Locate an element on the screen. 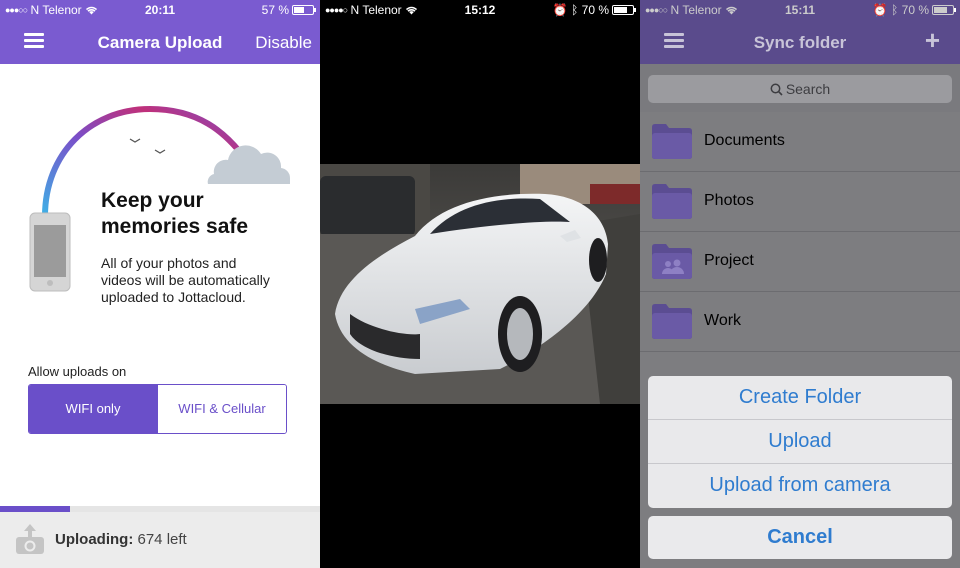 The height and width of the screenshot is (568, 960). folder-row-photos: Photos is located at coordinates (800, 202).